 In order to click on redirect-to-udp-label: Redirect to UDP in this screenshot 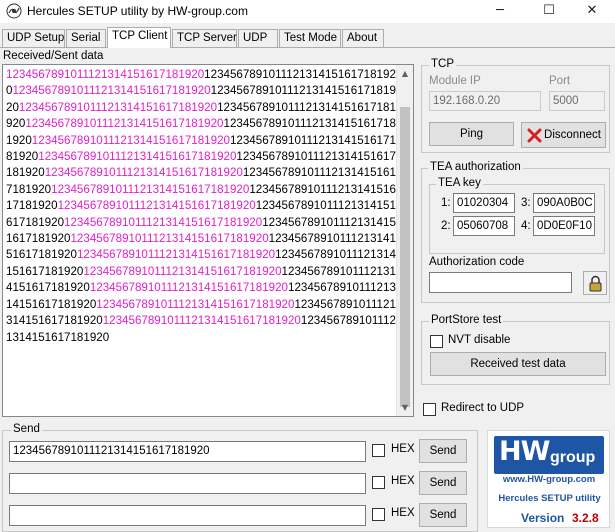, I will do `click(483, 408)`.